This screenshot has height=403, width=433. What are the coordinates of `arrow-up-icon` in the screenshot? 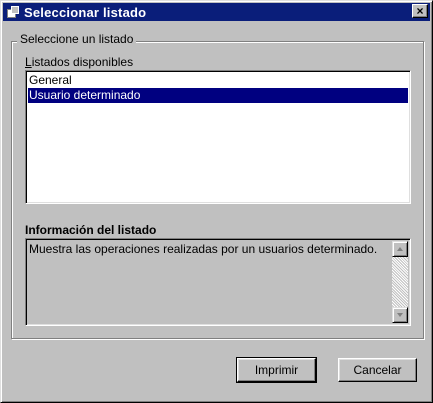 It's located at (400, 249).